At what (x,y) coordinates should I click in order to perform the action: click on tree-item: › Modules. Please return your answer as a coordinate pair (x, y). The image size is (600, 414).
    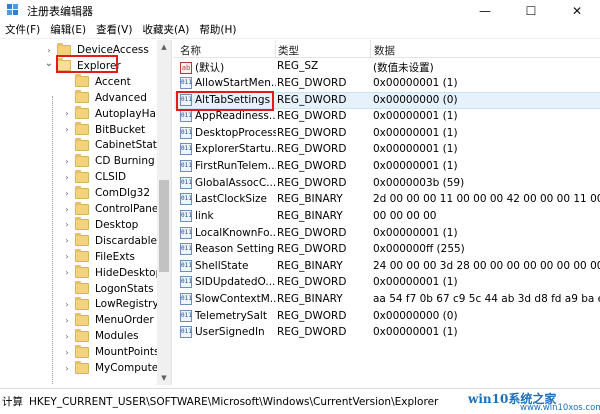
    Looking at the image, I should click on (100, 336).